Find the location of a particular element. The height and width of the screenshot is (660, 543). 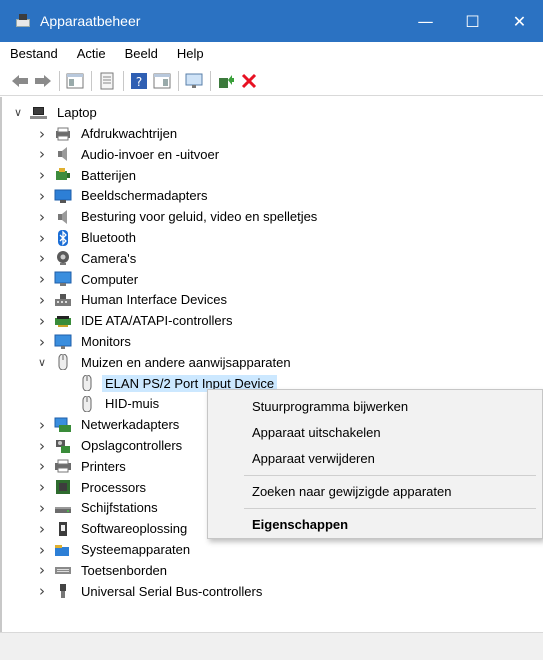

tree-category-netwerkadapters: › Netwerkadapters is located at coordinates (109, 424).